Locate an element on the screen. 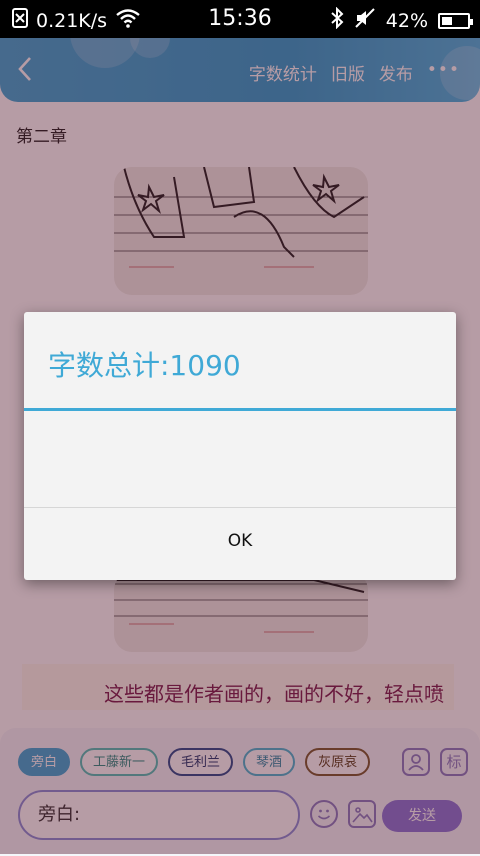 The image size is (480, 856). ok-button: OK is located at coordinates (240, 544).